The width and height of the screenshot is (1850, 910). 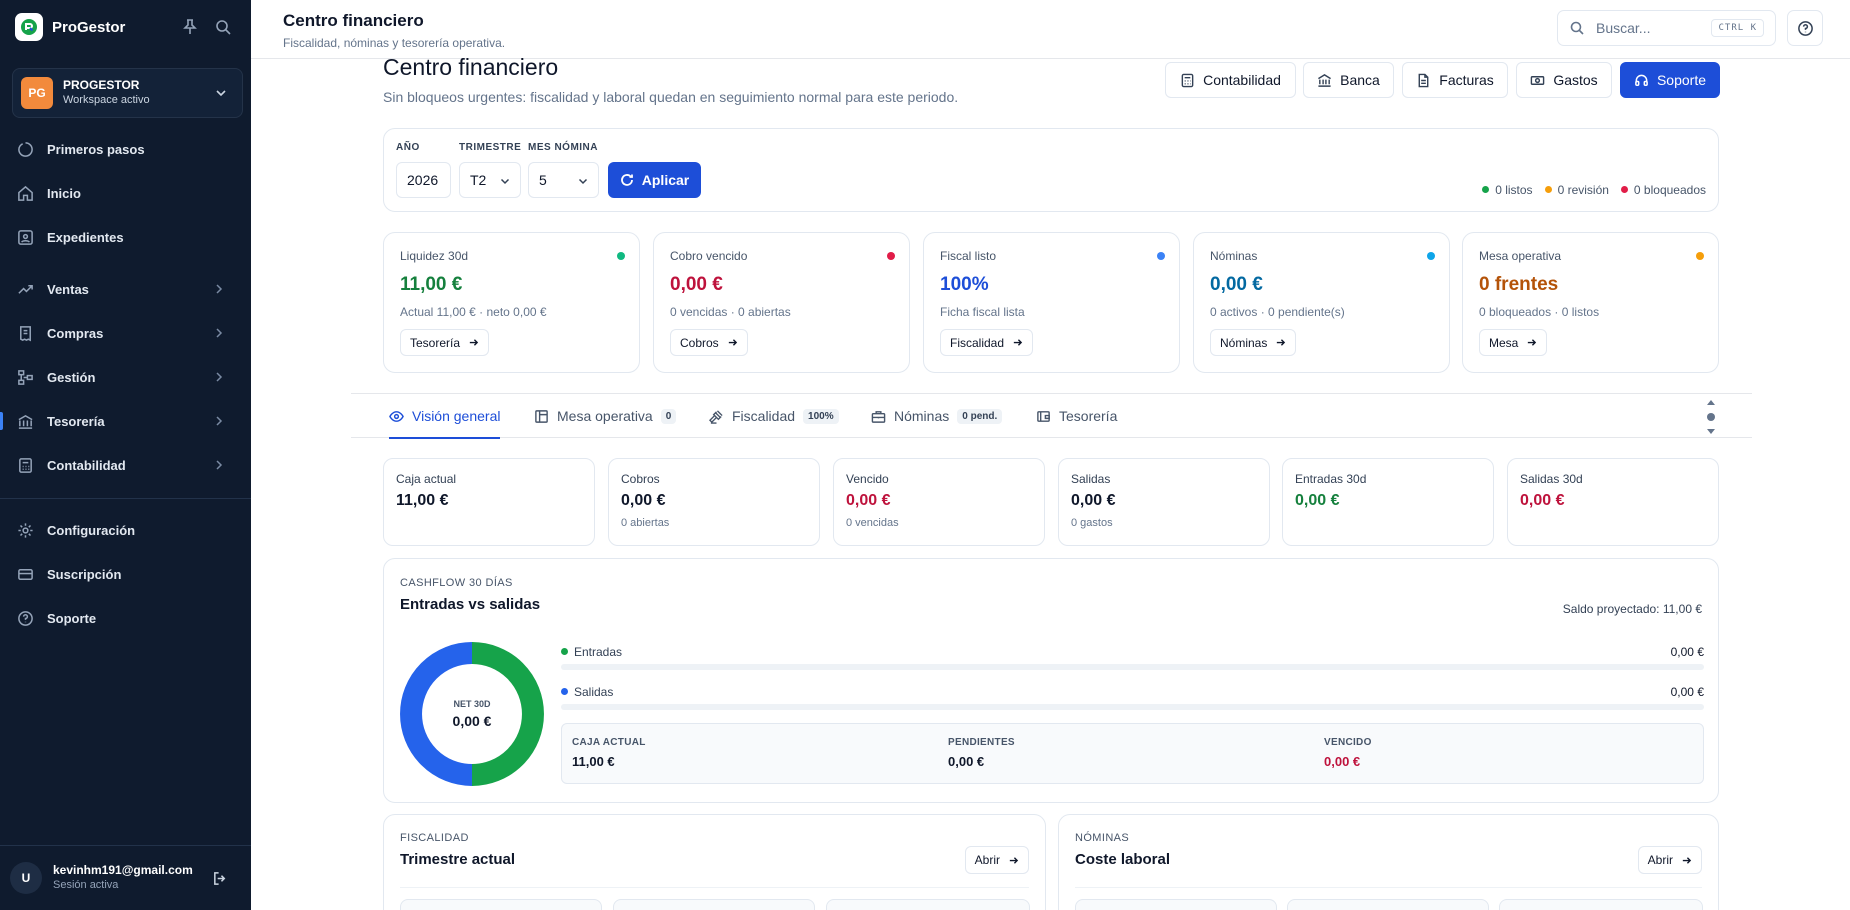 What do you see at coordinates (125, 149) in the screenshot?
I see `sidebar-item-primeros-pasos: Primeros pasos` at bounding box center [125, 149].